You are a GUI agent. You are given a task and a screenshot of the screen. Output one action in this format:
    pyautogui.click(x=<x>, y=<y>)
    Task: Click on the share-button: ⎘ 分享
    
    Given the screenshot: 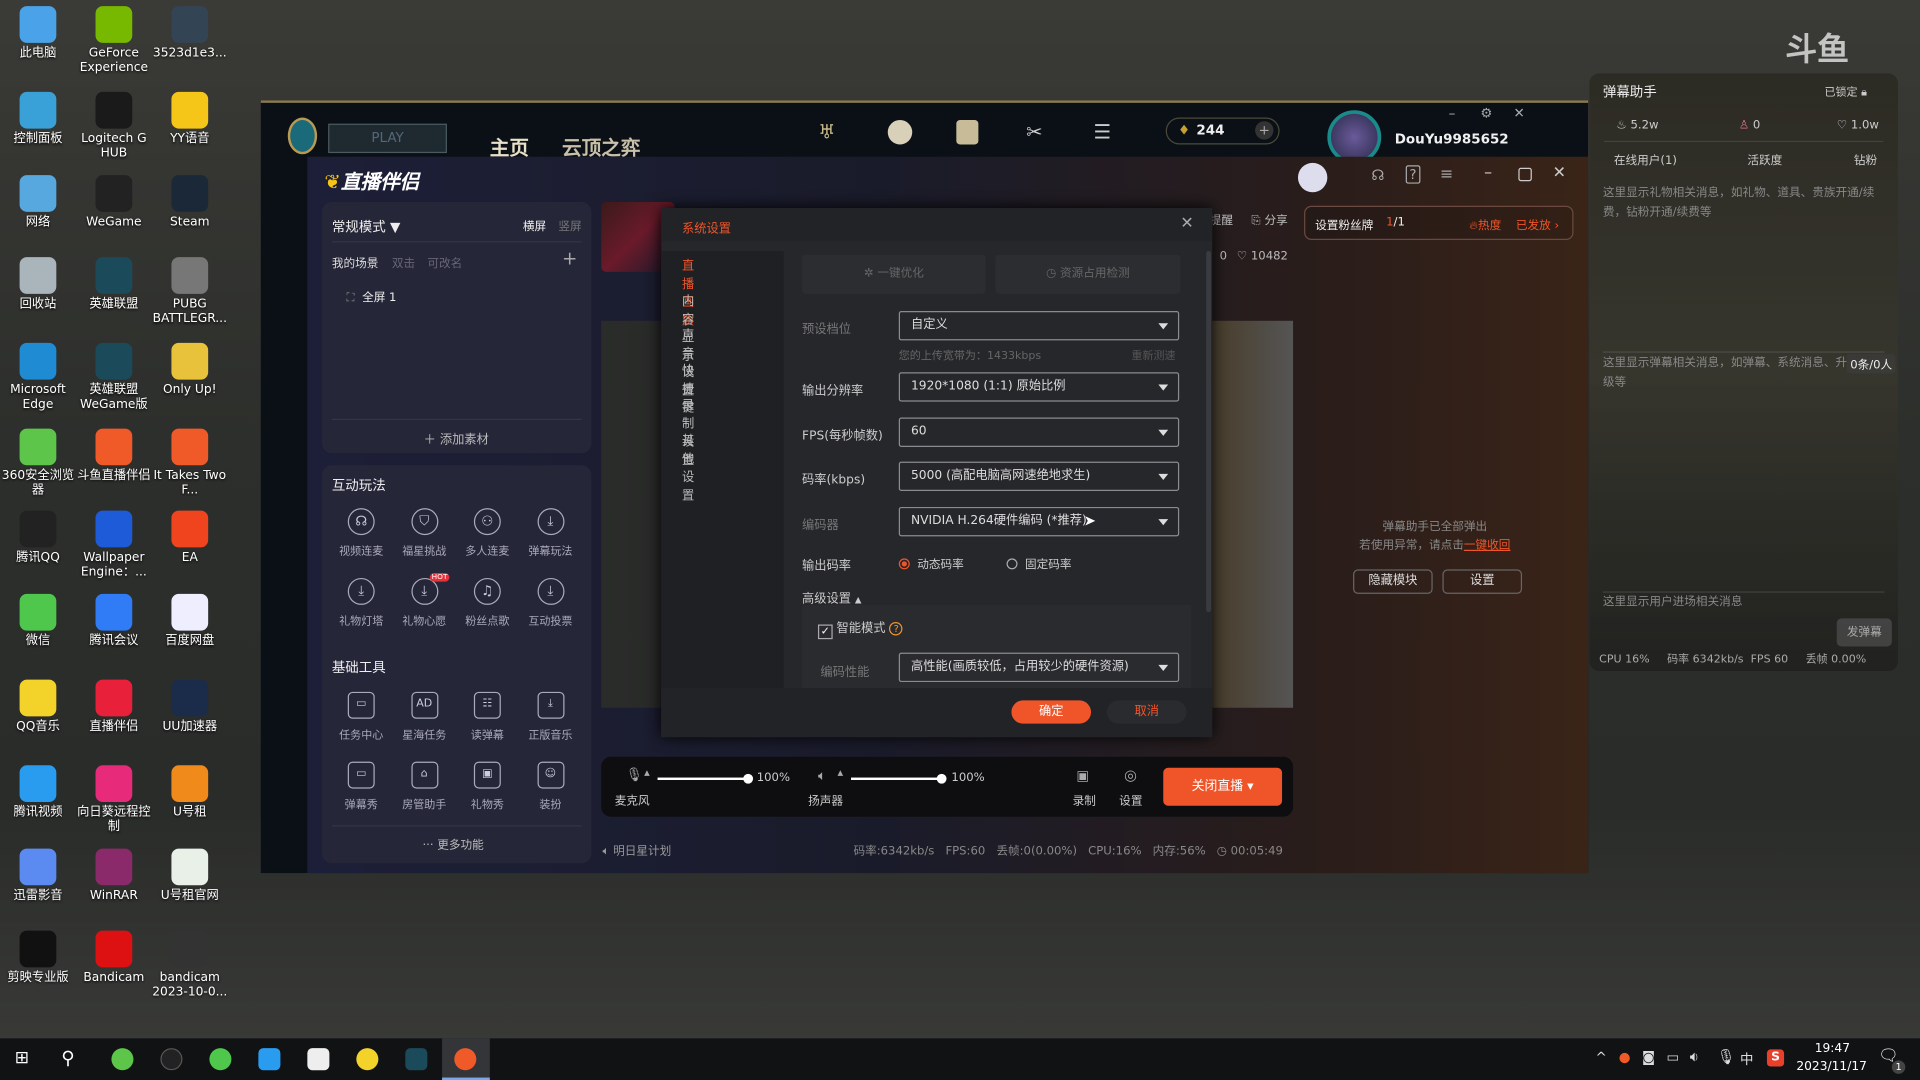 What is the action you would take?
    pyautogui.click(x=1269, y=219)
    